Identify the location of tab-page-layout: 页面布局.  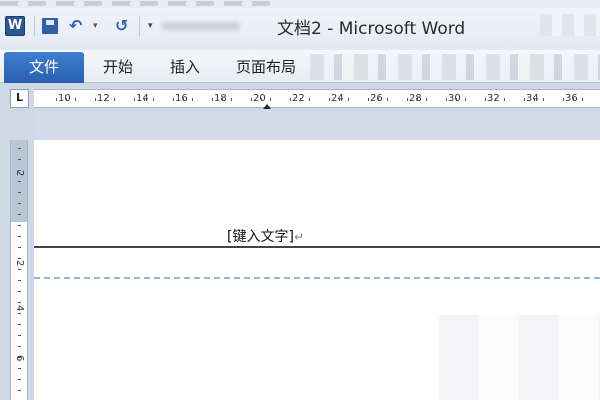
(266, 67).